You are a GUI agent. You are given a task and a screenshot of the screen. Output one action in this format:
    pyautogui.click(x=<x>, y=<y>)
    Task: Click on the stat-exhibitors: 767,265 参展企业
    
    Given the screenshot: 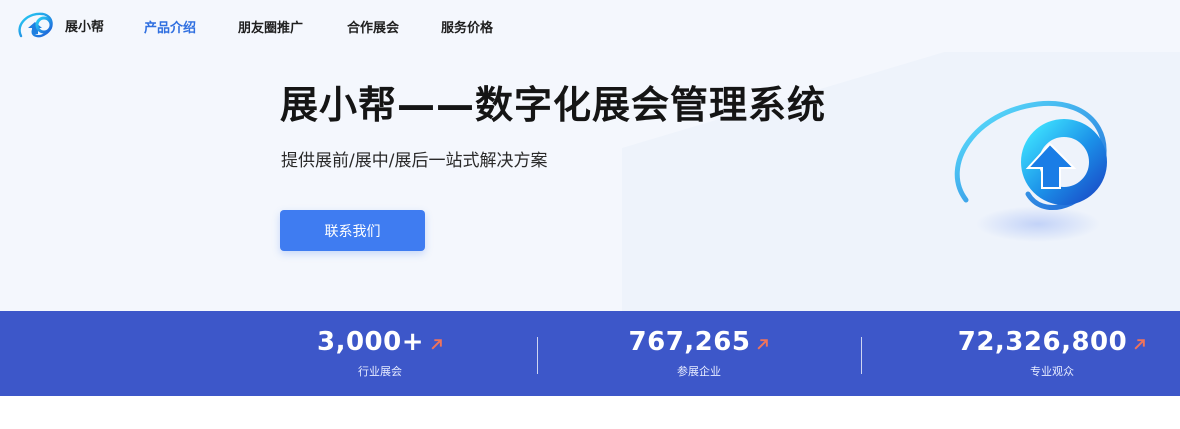 What is the action you would take?
    pyautogui.click(x=699, y=353)
    